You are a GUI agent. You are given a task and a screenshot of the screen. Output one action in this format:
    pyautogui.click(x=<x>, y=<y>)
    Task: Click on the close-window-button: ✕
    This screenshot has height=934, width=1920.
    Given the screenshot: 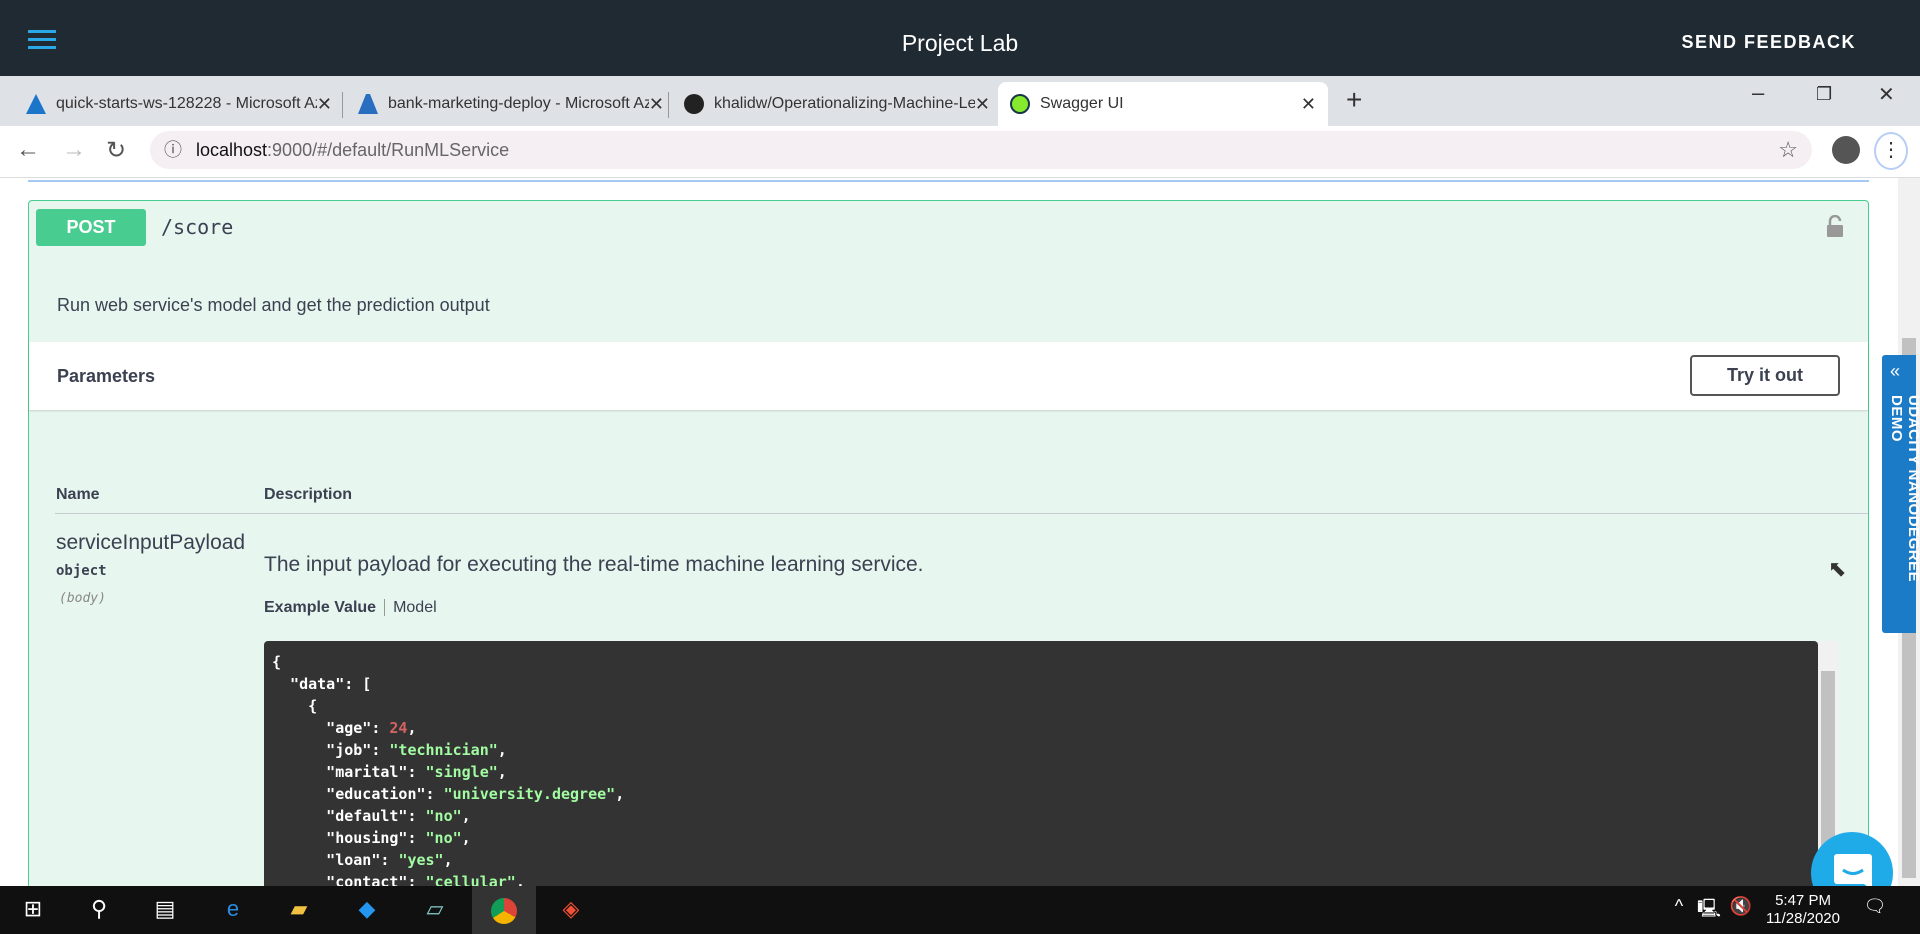 What is the action you would take?
    pyautogui.click(x=1886, y=94)
    